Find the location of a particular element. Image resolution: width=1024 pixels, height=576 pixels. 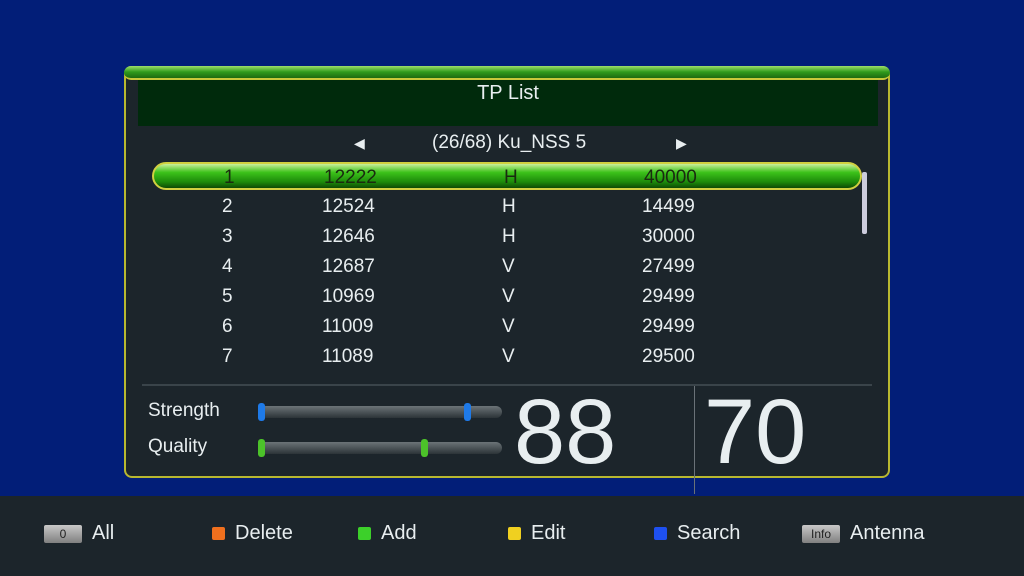

footer-label: All is located at coordinates (103, 533).